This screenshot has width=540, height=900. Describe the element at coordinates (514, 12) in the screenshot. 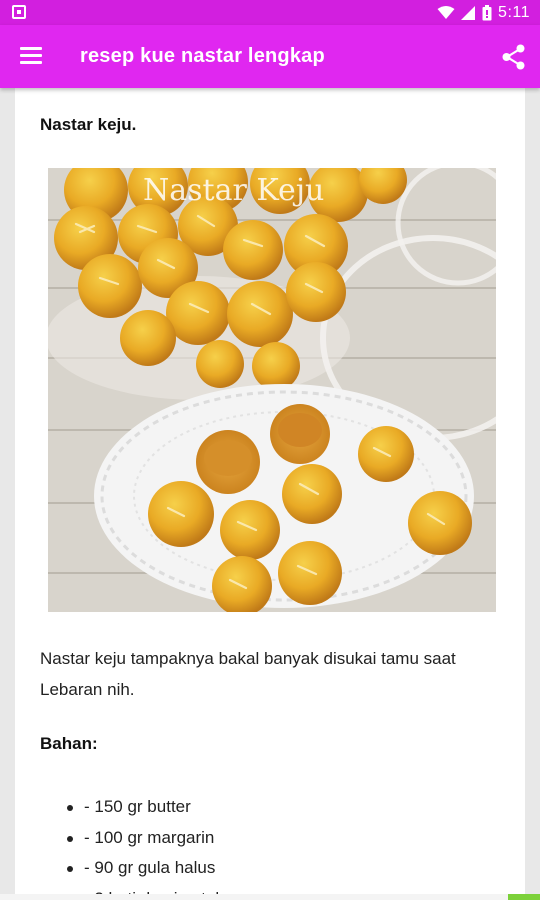

I see `status-time: 5:11` at that location.